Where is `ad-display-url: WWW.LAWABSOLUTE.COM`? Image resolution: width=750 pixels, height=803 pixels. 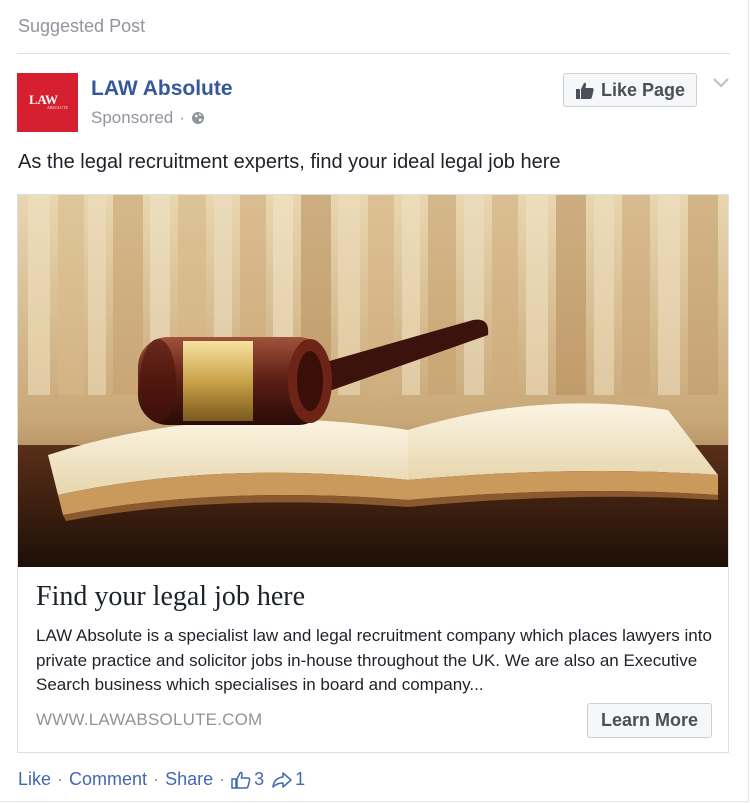
ad-display-url: WWW.LAWABSOLUTE.COM is located at coordinates (149, 720).